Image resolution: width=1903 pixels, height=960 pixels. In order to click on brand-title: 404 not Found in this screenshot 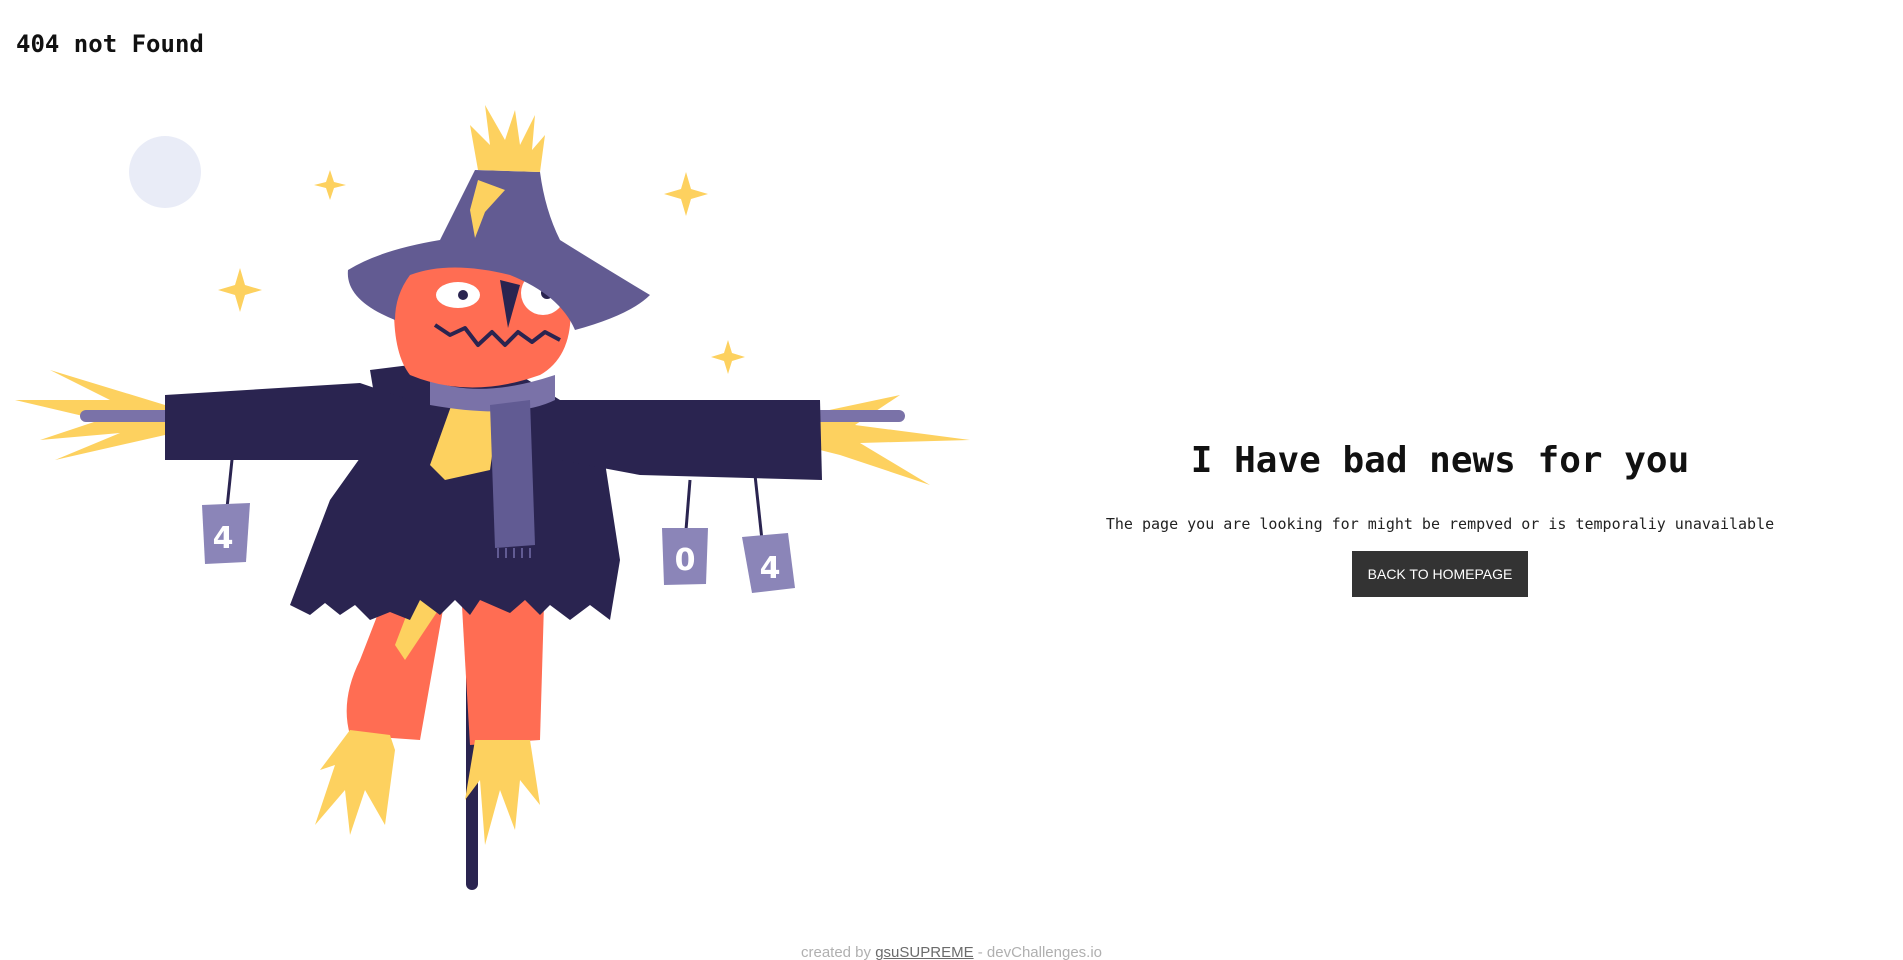, I will do `click(110, 44)`.